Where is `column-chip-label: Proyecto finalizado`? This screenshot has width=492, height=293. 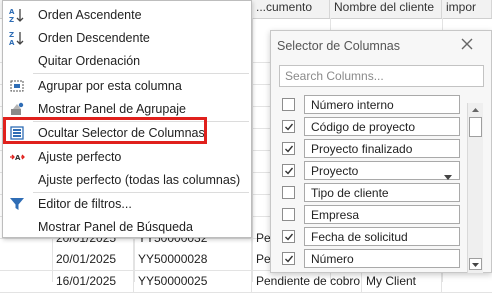 column-chip-label: Proyecto finalizado is located at coordinates (362, 149).